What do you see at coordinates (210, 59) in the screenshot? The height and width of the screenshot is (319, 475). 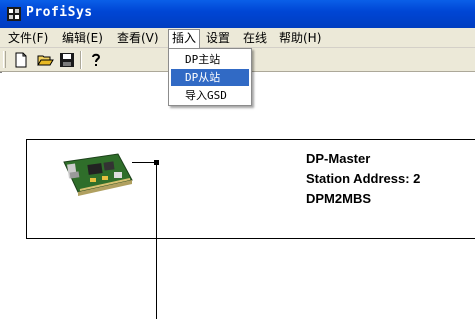 I see `menu-item-dp-master: DP主站` at bounding box center [210, 59].